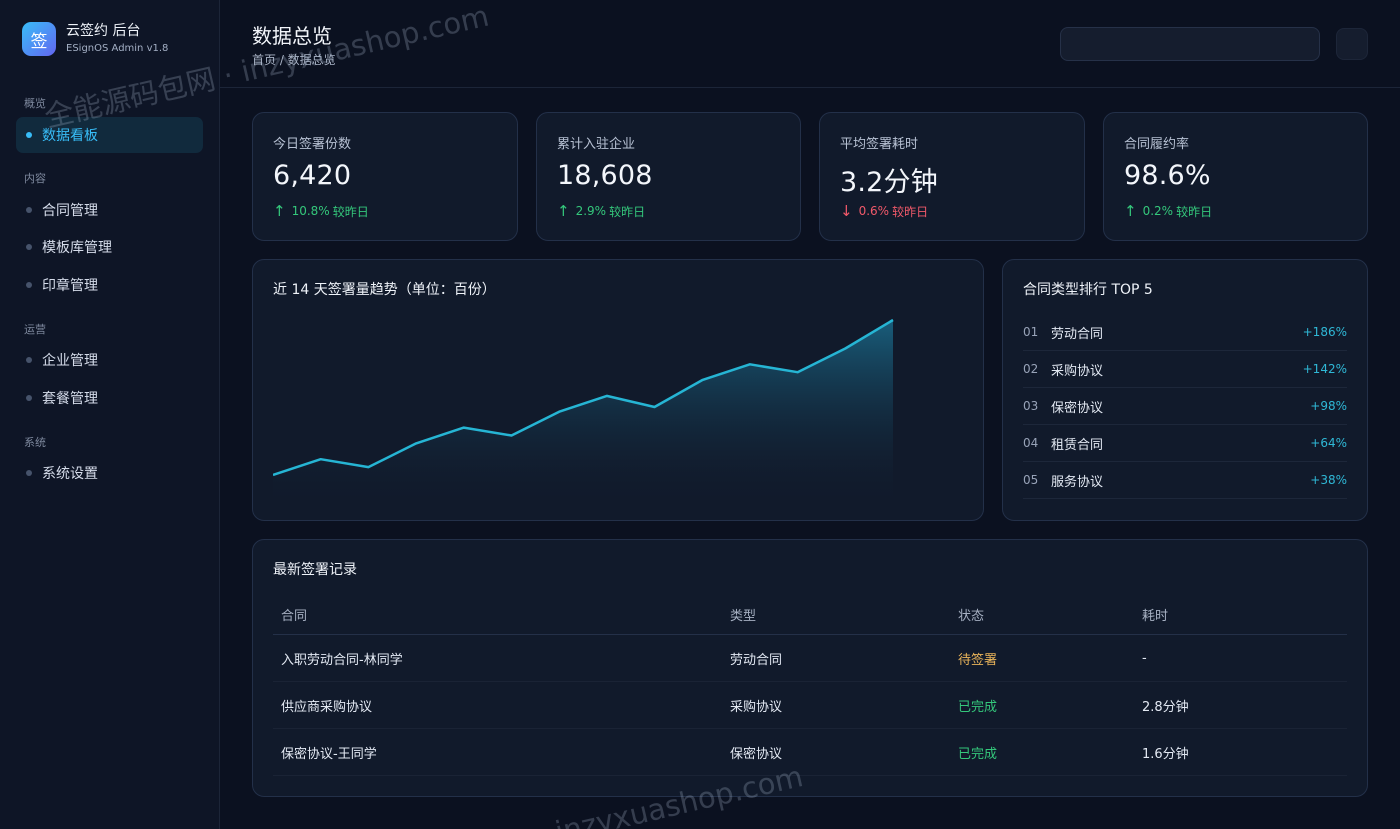  I want to click on chart-title: 近 14 天签署量趋势（单位：百份）, so click(384, 290).